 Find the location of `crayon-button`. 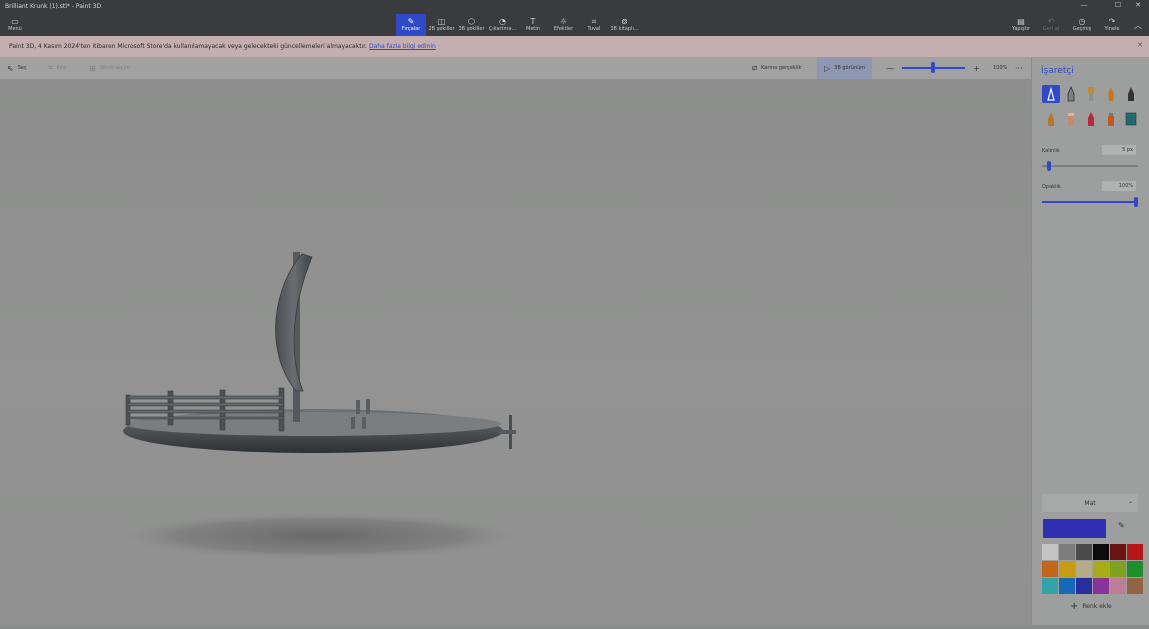

crayon-button is located at coordinates (1091, 119).